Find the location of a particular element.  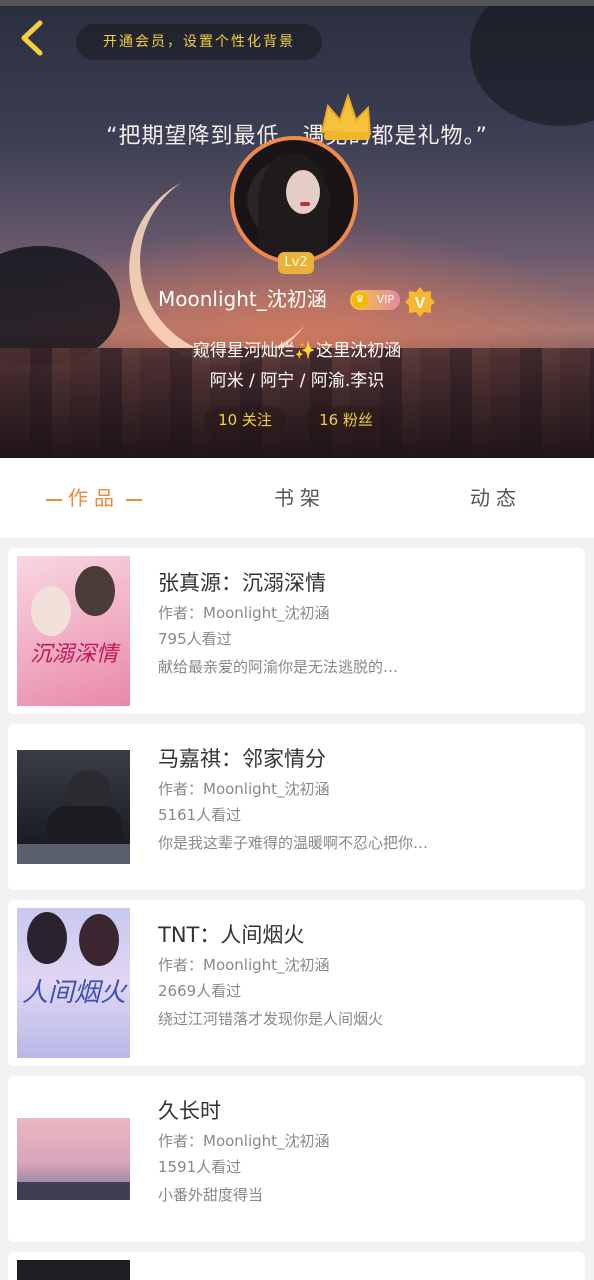

work-description: 小番外甜度得当 is located at coordinates (211, 1195).